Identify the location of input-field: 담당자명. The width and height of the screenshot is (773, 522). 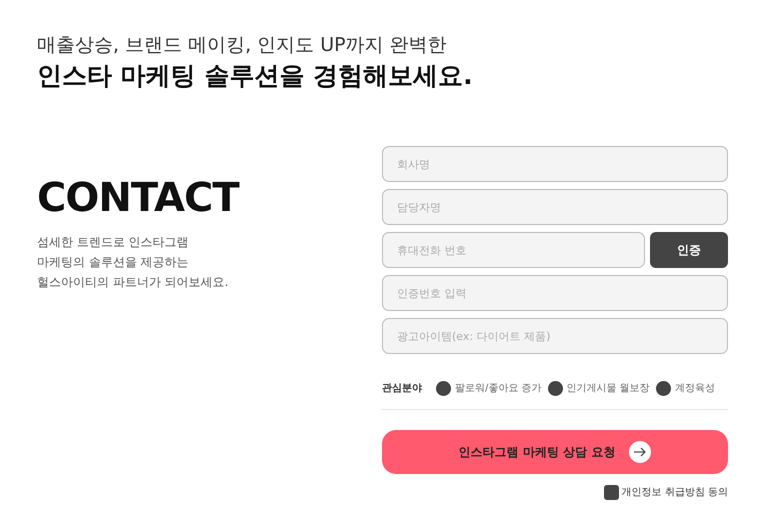
(555, 207).